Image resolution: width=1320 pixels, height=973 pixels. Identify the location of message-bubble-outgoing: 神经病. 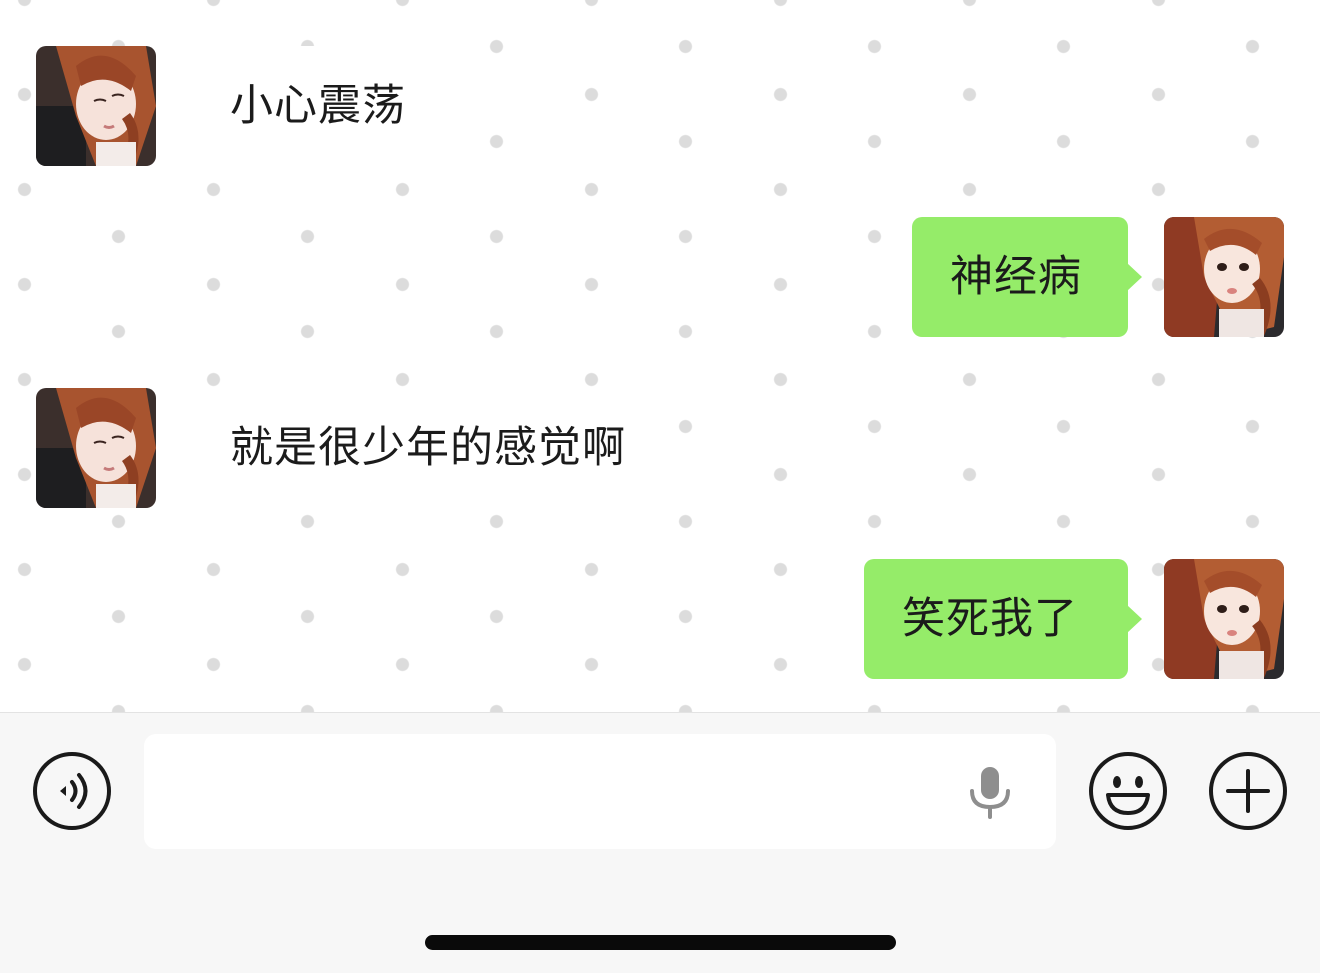
(1027, 277).